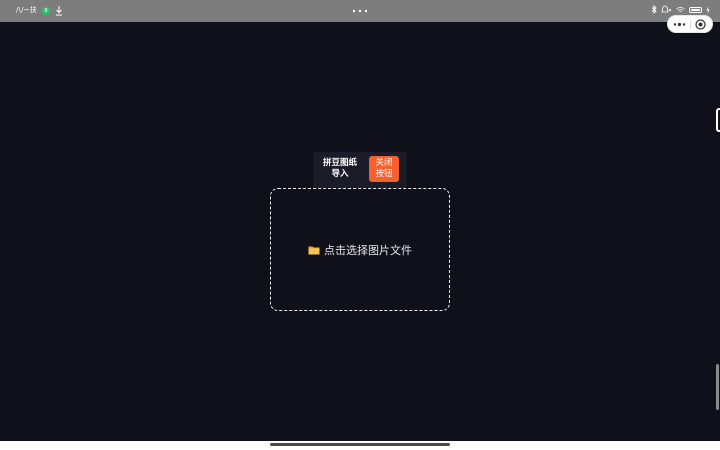  What do you see at coordinates (679, 24) in the screenshot?
I see `more-dots-icon` at bounding box center [679, 24].